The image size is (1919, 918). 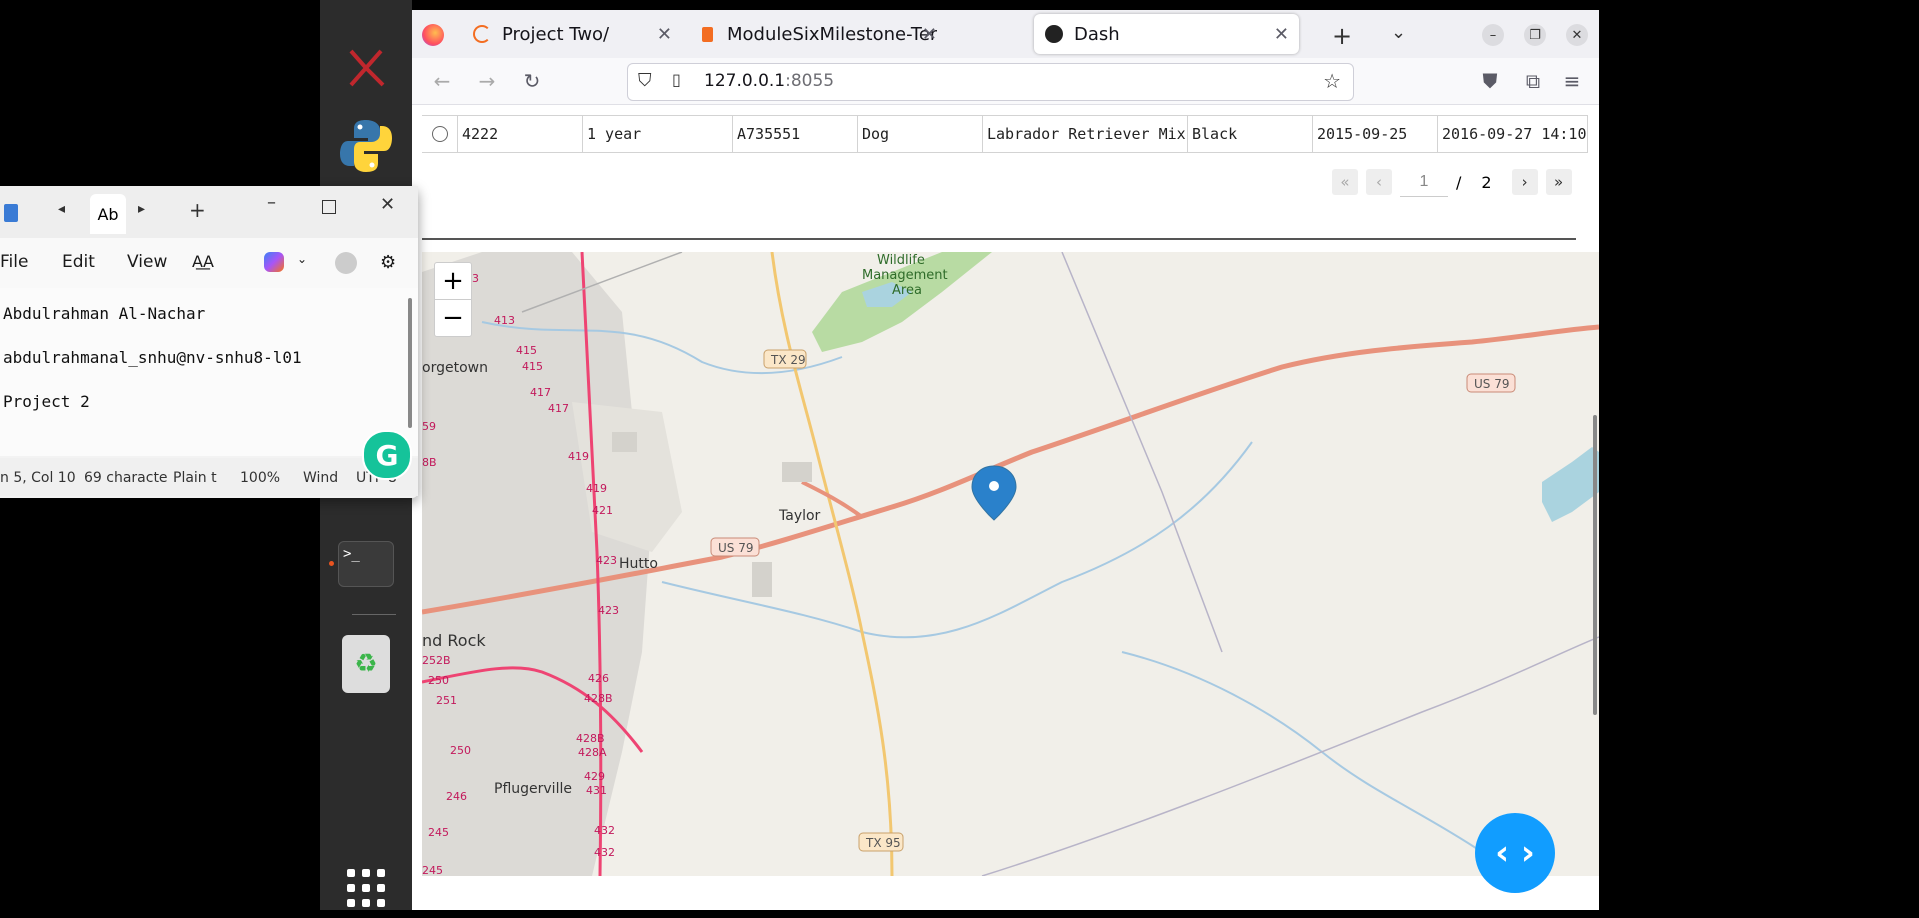 I want to click on tab-module-six: ModuleSixMilestone-Tem ✕, so click(x=817, y=34).